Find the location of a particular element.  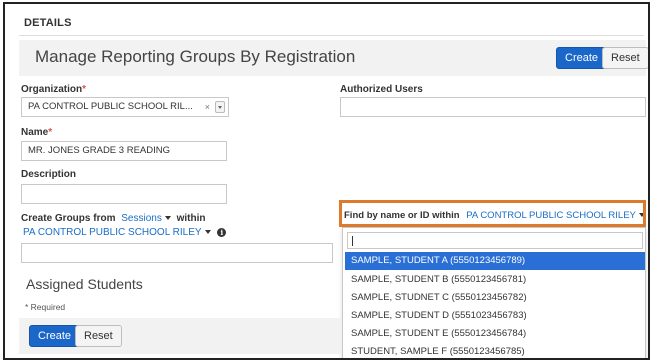

organization-label-text: Organization is located at coordinates (52, 89).